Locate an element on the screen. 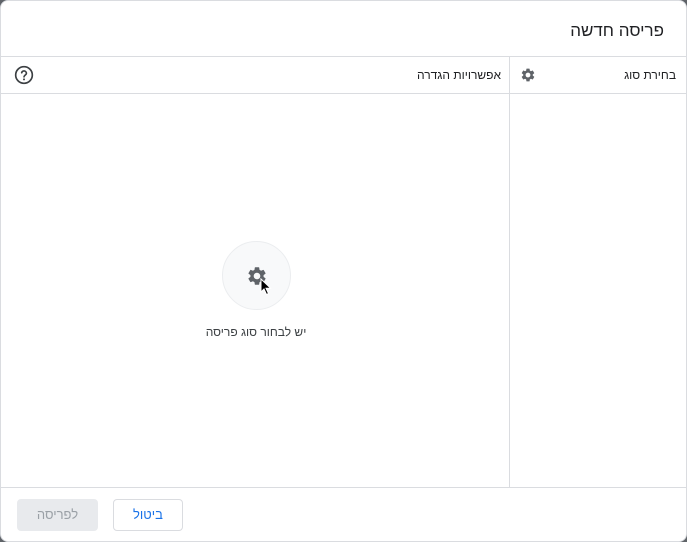 This screenshot has height=542, width=687. empty-state-message: יש לבחור סוג פריסה is located at coordinates (256, 332).